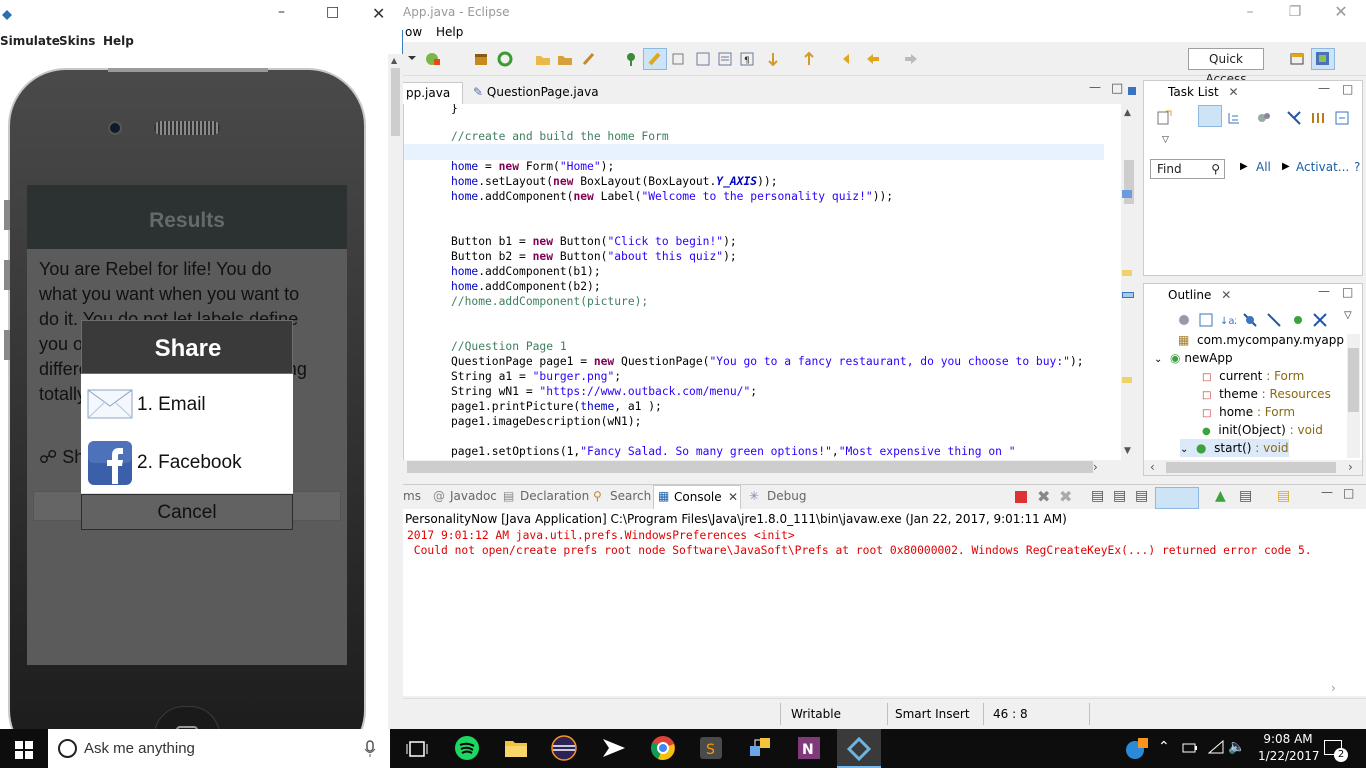  What do you see at coordinates (417, 749) in the screenshot?
I see `task-view-icon` at bounding box center [417, 749].